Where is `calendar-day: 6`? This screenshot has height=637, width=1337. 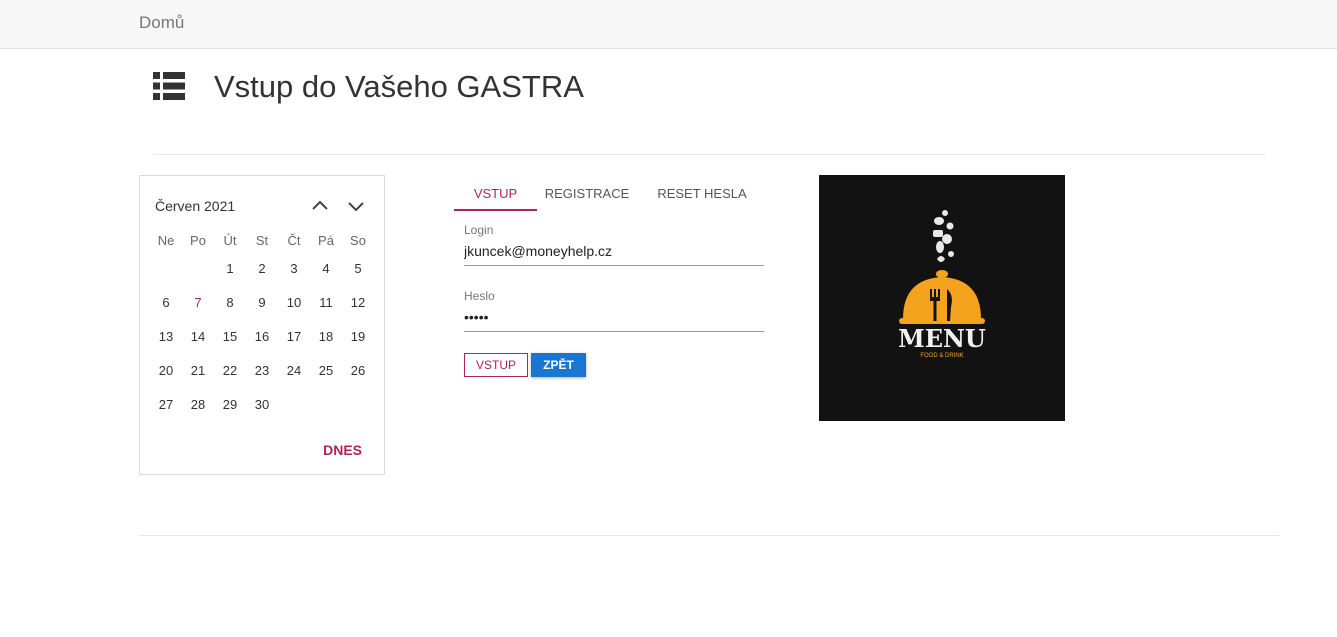 calendar-day: 6 is located at coordinates (166, 303).